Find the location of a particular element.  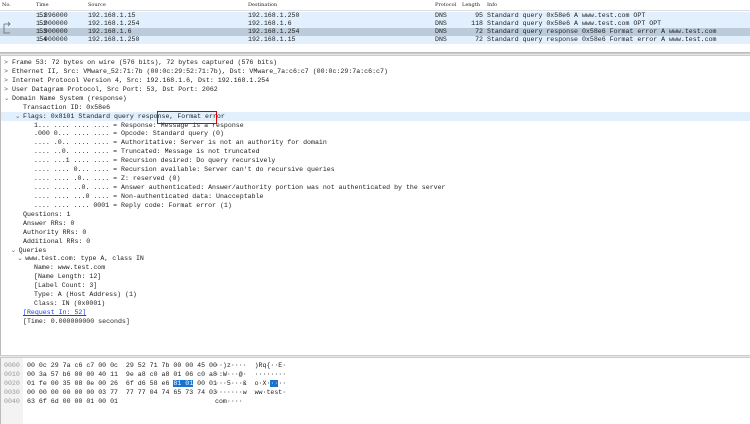

detail-text: Class: IN (0x0001) is located at coordinates (70, 304).